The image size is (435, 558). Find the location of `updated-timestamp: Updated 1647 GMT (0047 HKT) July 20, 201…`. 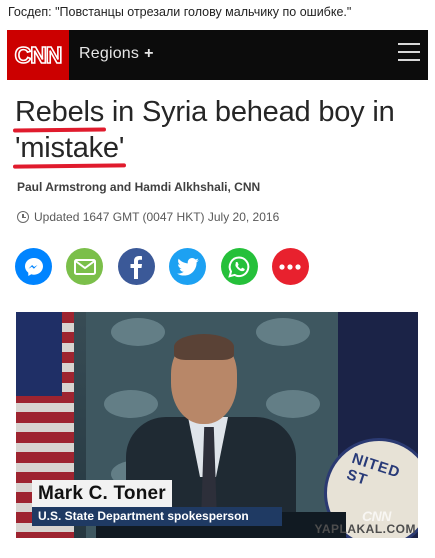

updated-timestamp: Updated 1647 GMT (0047 HKT) July 20, 201… is located at coordinates (148, 217).